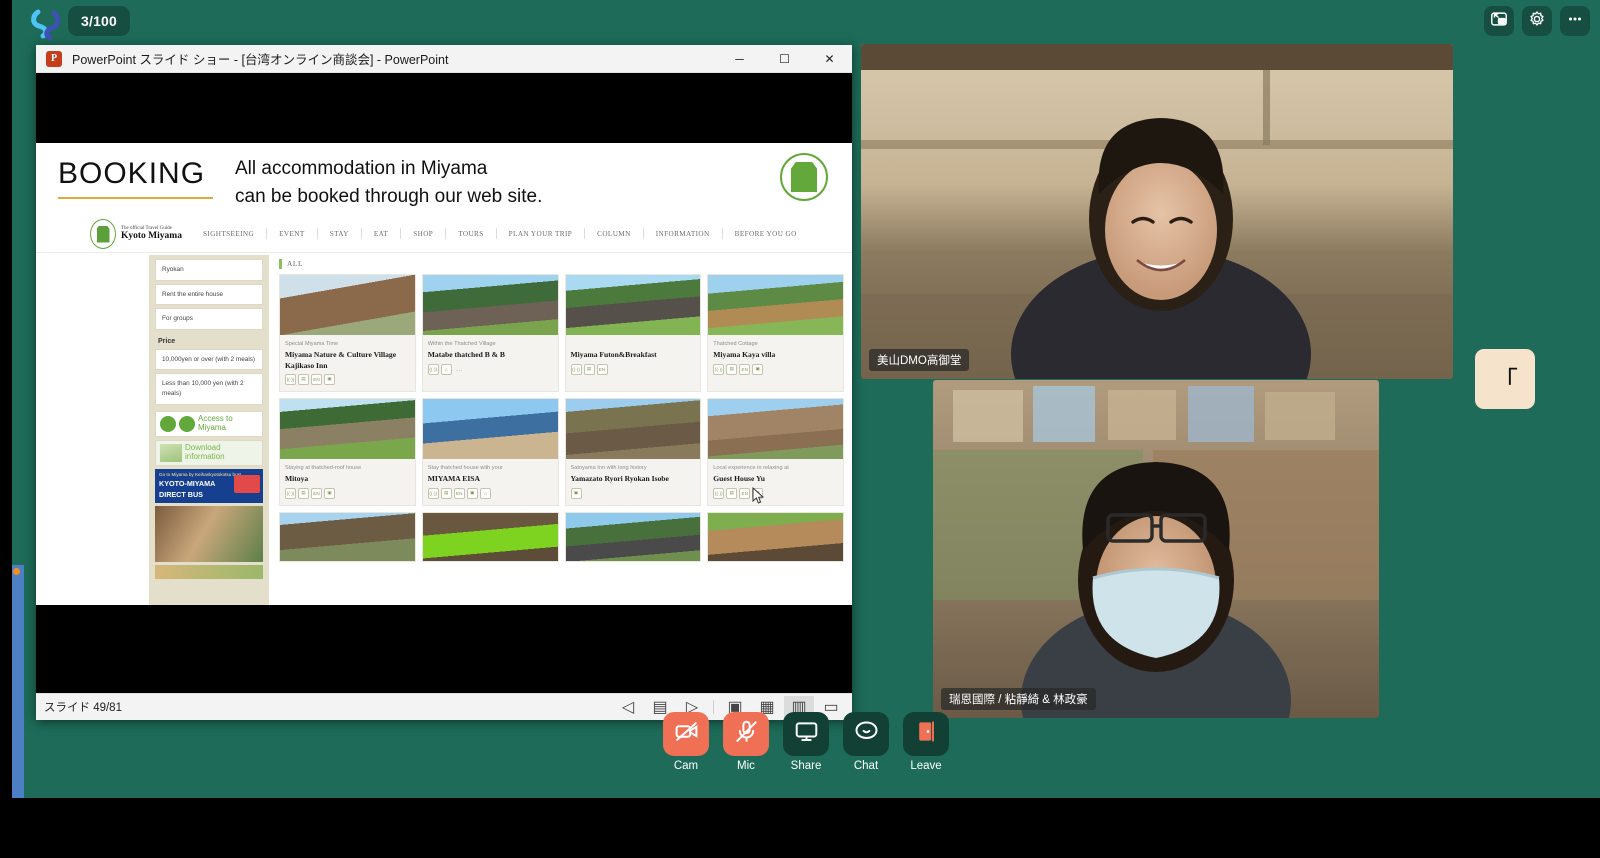  I want to click on sidebar-filter-item: Ryokan, so click(209, 270).